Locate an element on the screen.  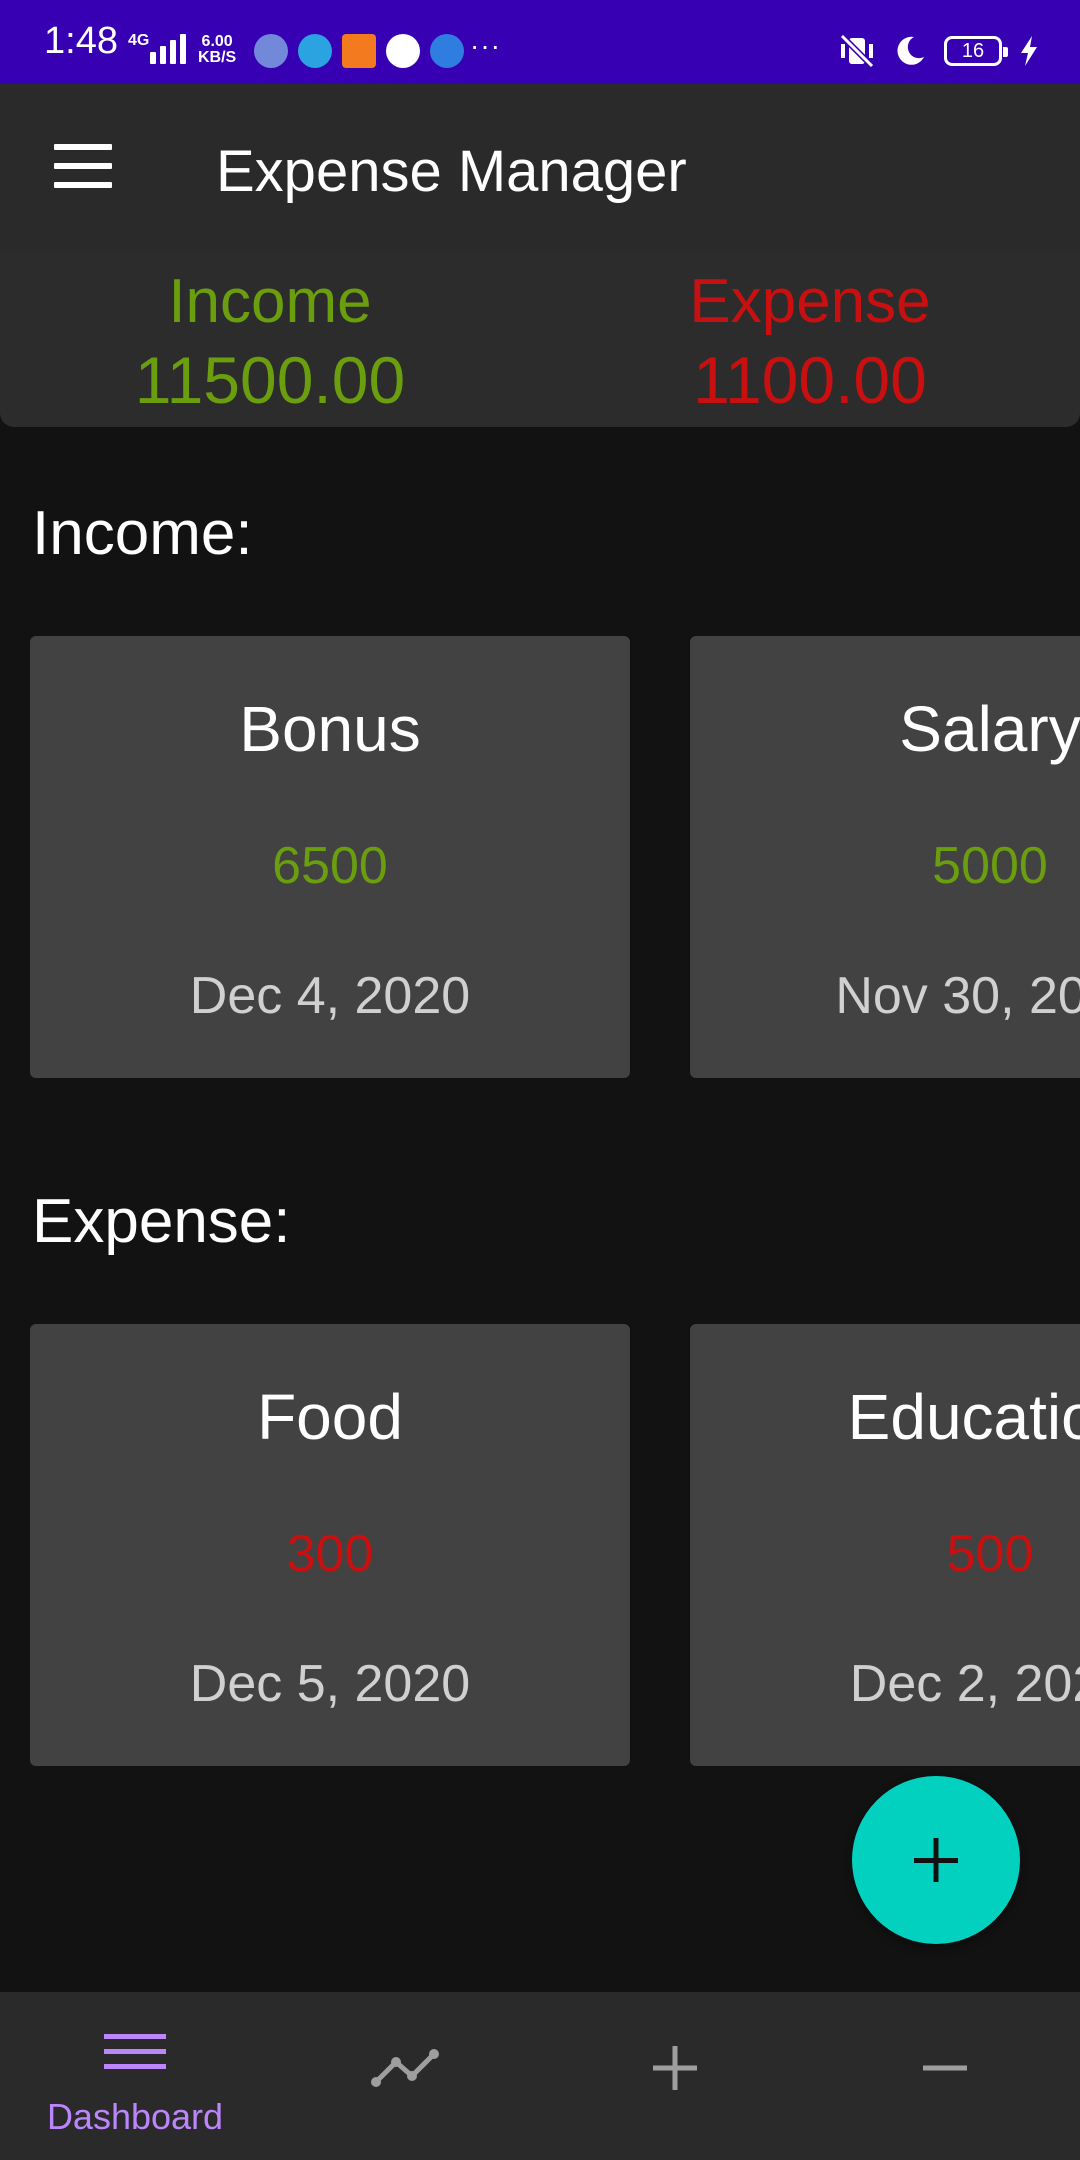
income-card: Bonus 6500 Dec 4, 2020 is located at coordinates (330, 857).